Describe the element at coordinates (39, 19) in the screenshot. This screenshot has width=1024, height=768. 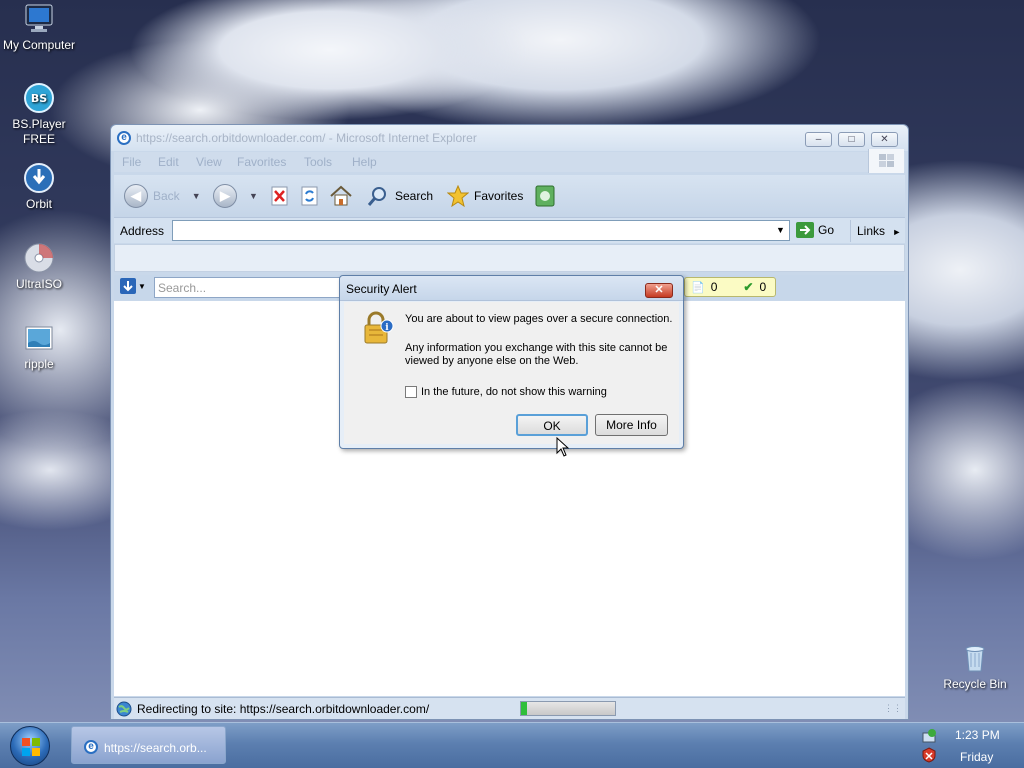
I see `computer-icon` at that location.